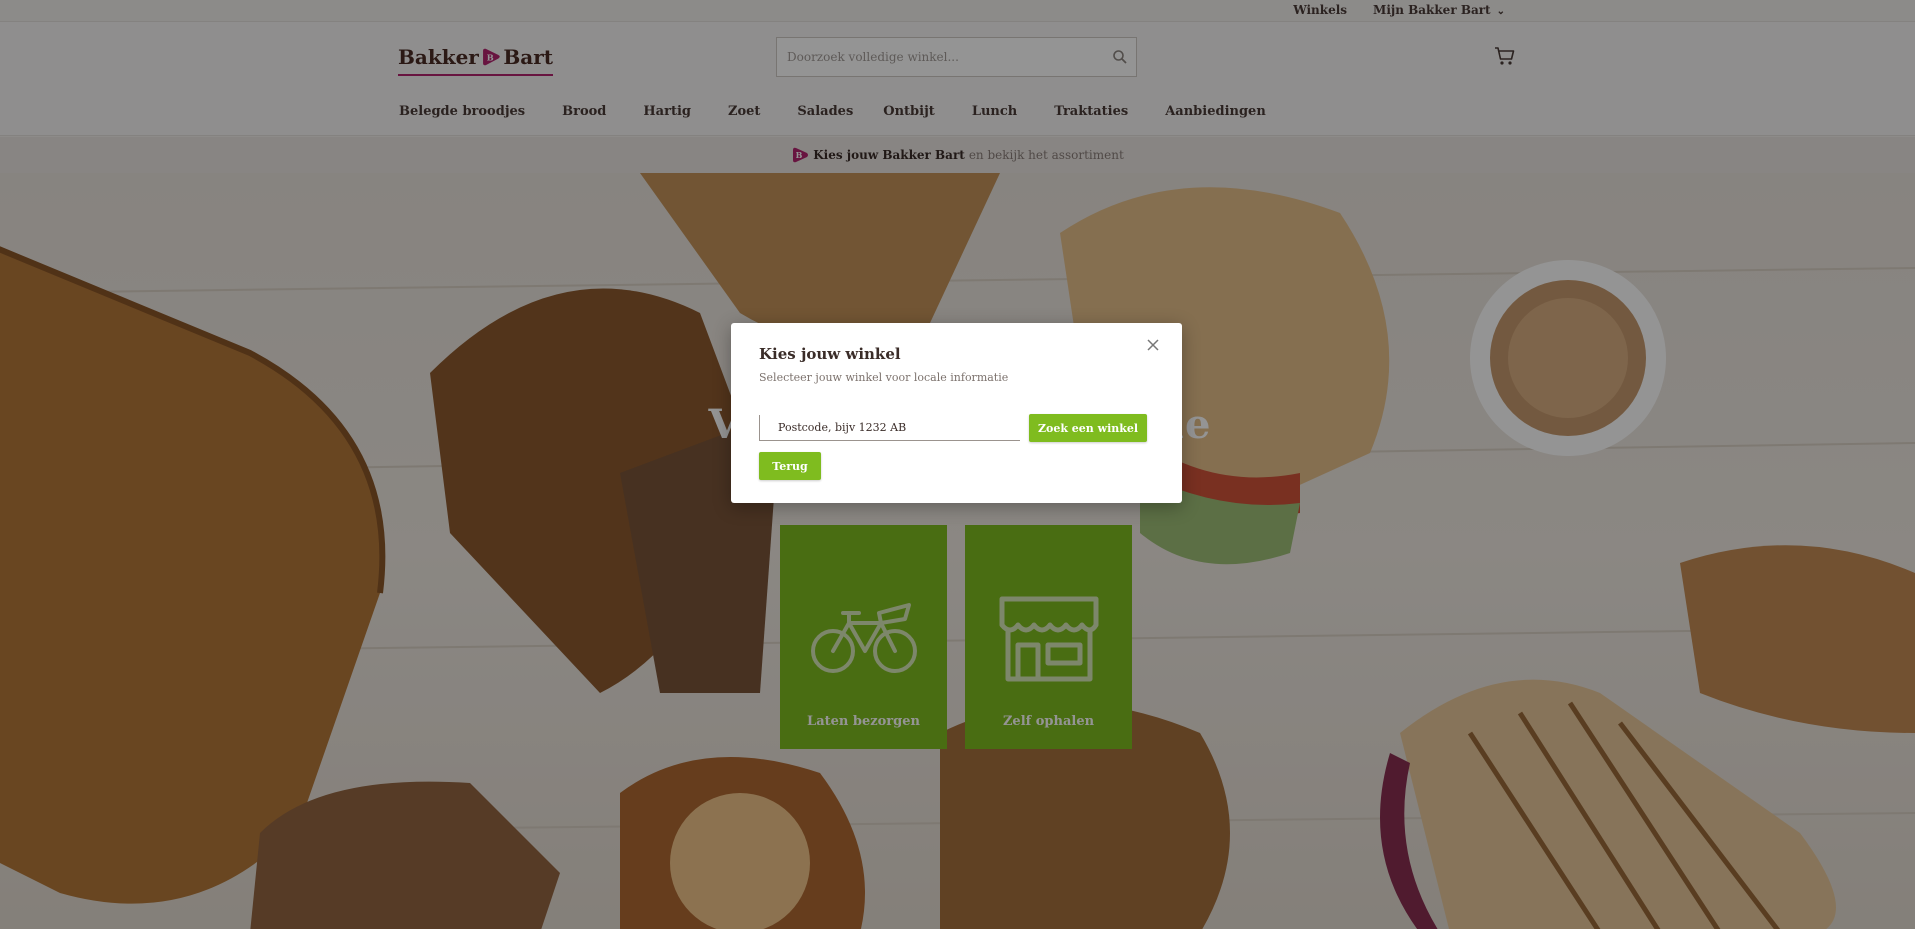  What do you see at coordinates (1153, 345) in the screenshot?
I see `close-icon` at bounding box center [1153, 345].